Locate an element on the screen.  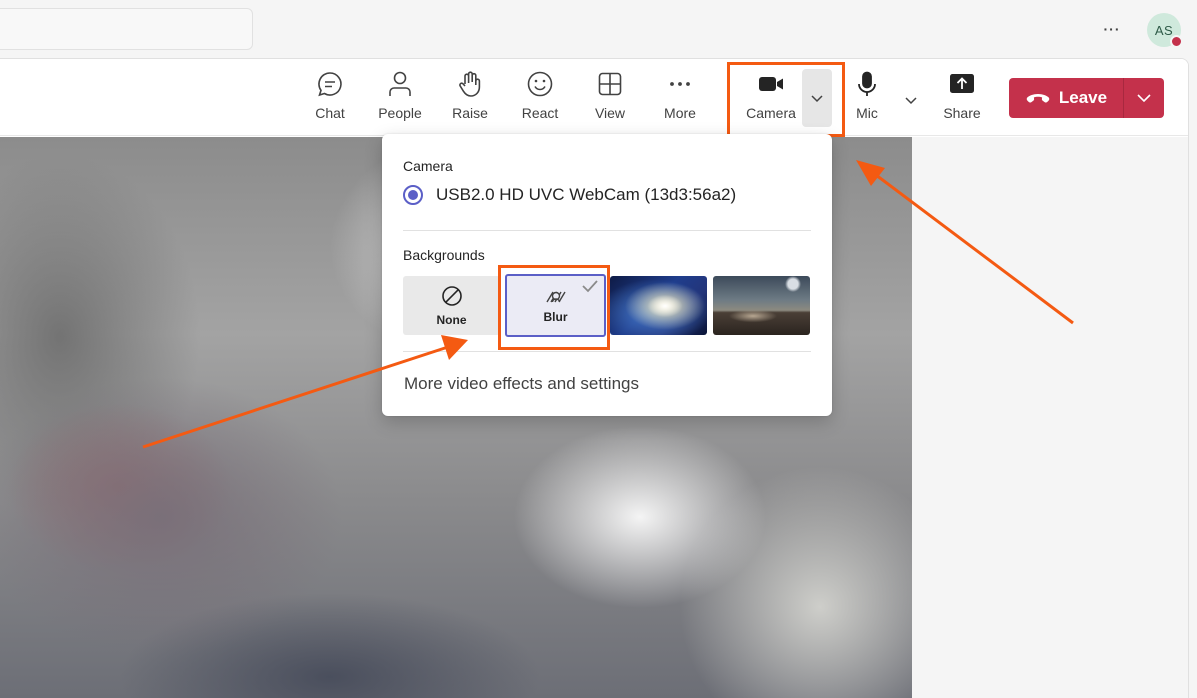
camera-device-label: USB2.0 HD UVC WebCam (13d3:56a2) is located at coordinates (586, 194).